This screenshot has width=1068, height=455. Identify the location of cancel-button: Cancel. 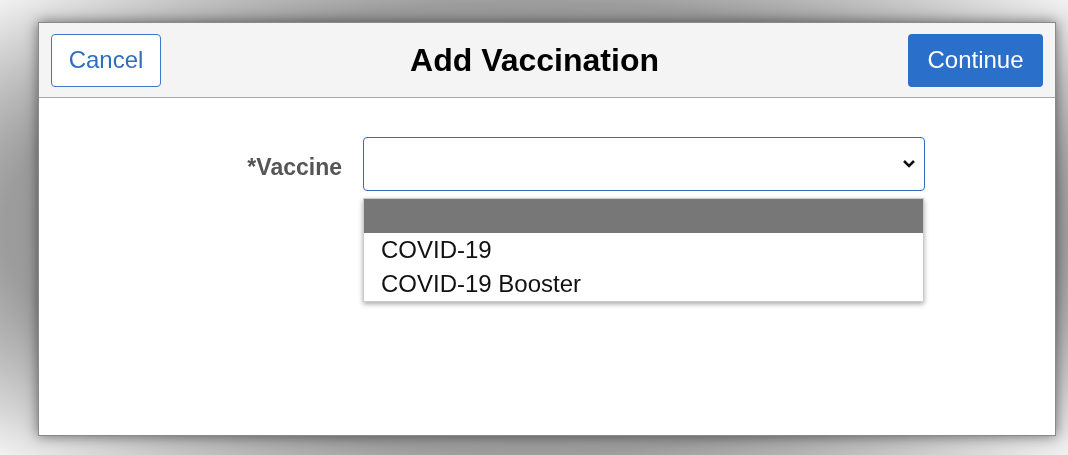
(106, 60).